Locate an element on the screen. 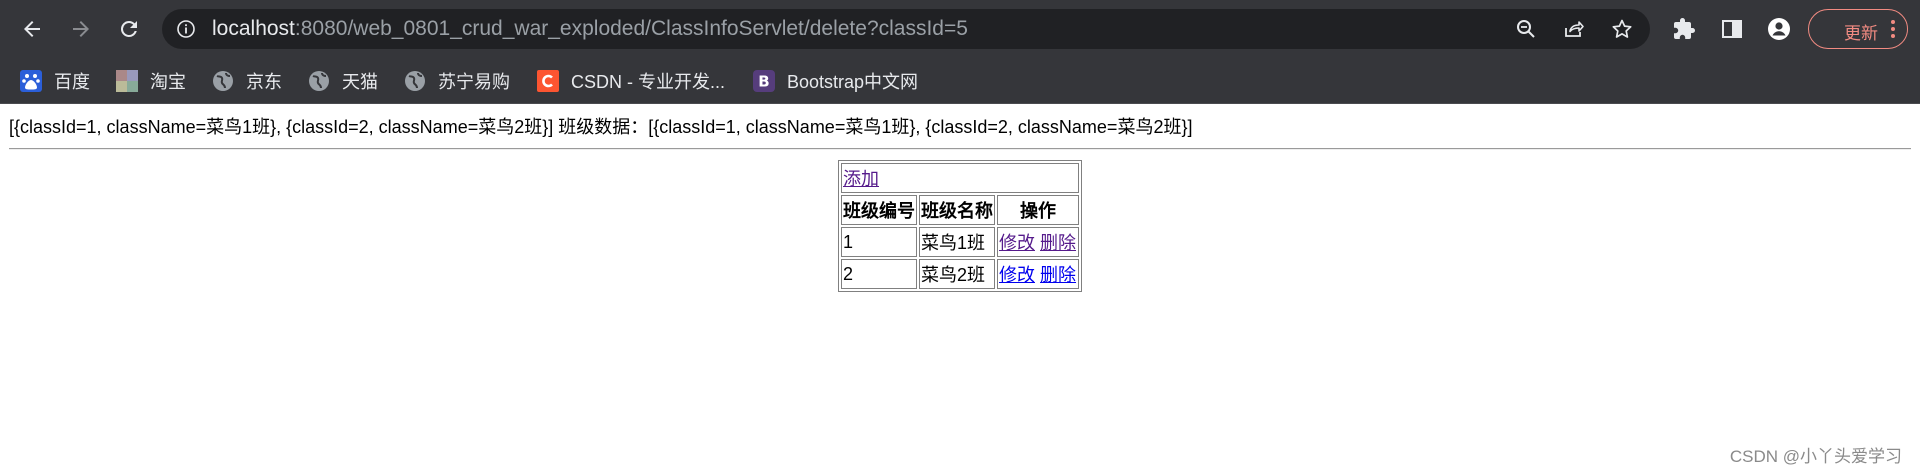  bookmark-label: 苏宁易购 is located at coordinates (474, 82).